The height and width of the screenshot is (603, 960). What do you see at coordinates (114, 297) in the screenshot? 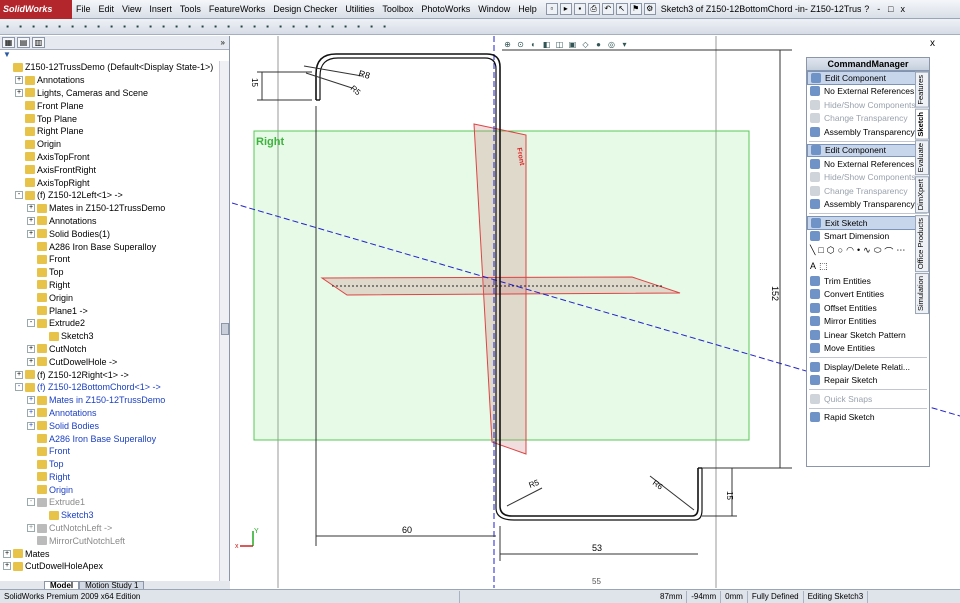
I see `tree-item: Origin` at bounding box center [114, 297].